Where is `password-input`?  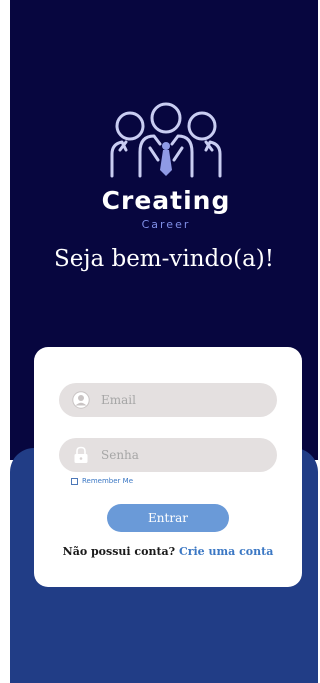 password-input is located at coordinates (181, 455).